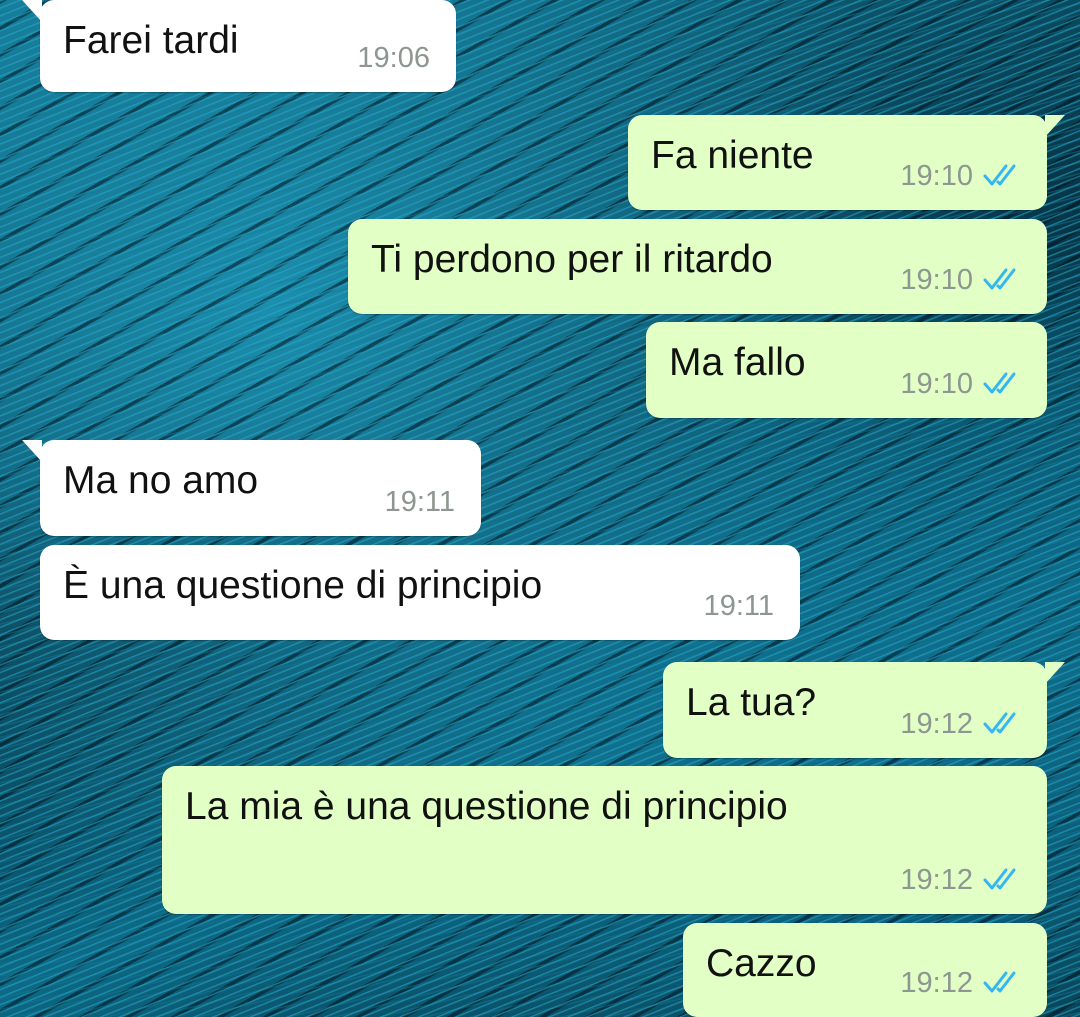 Image resolution: width=1080 pixels, height=1017 pixels. What do you see at coordinates (761, 963) in the screenshot?
I see `message-text: Cazzo` at bounding box center [761, 963].